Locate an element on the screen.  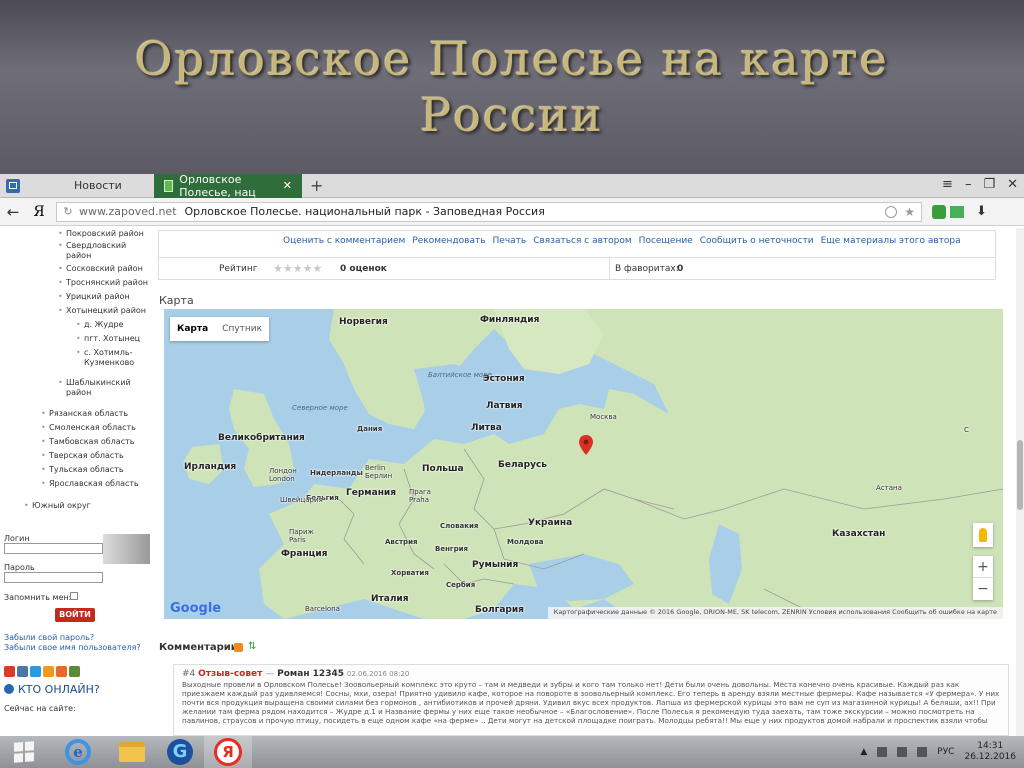
reader-mode-icon is located at coordinates (891, 211).